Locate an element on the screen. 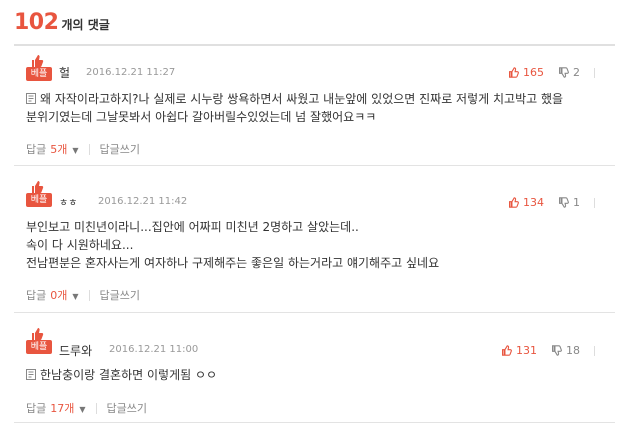 This screenshot has width=629, height=443. reply-toggle: 답글 0개 ▼ is located at coordinates (52, 295).